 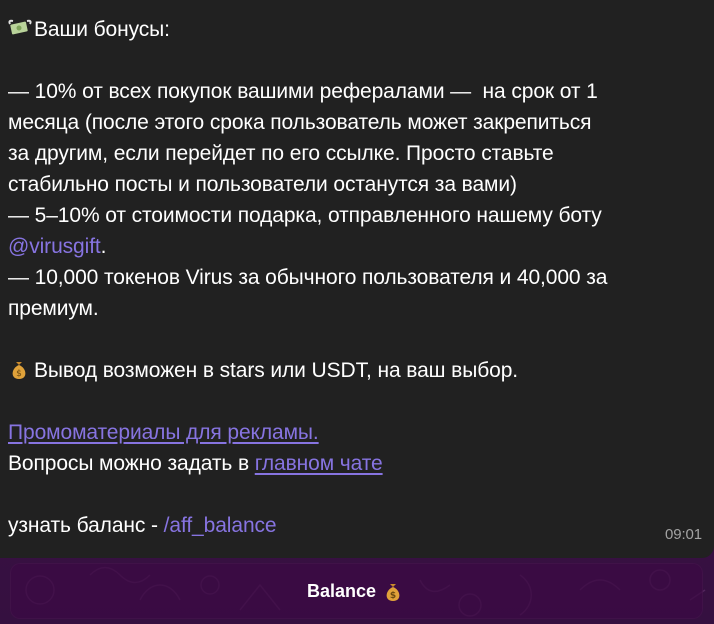 What do you see at coordinates (355, 29) in the screenshot?
I see `bonus-header-line: Ваши бонусы:` at bounding box center [355, 29].